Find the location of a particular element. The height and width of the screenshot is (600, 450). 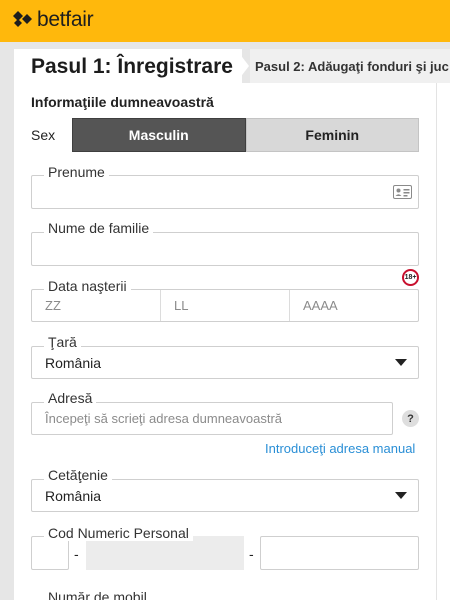

sex-option-female-button: Feminin is located at coordinates (332, 135).